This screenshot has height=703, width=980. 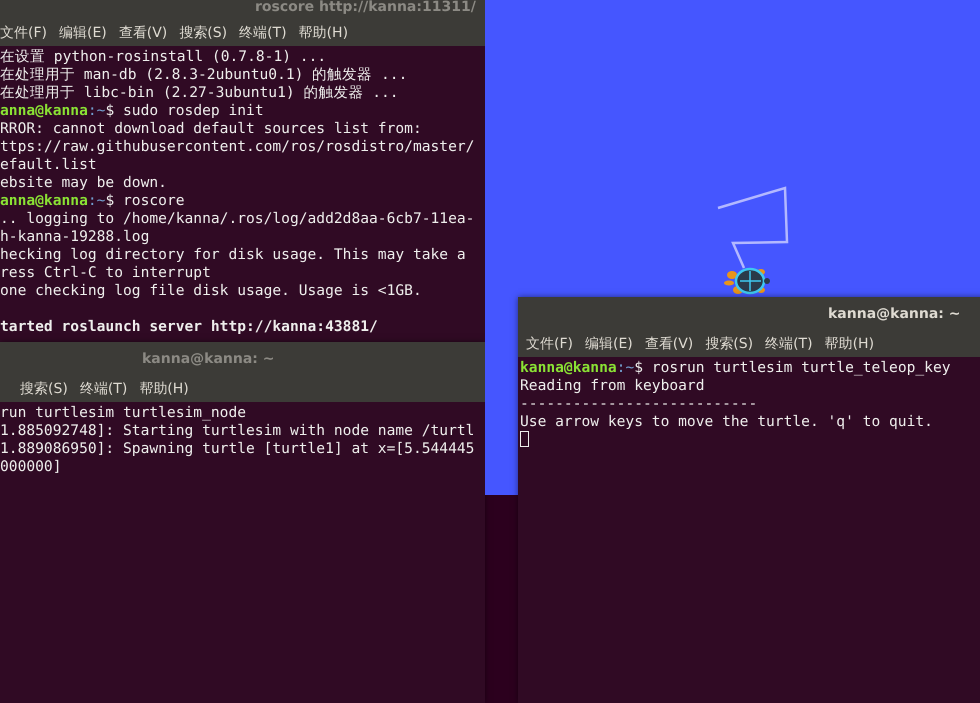 I want to click on terminal-line: .. logging to /home/kanna/.ros/log/add2d8aa-6cb7-11ea-, so click(x=237, y=219).